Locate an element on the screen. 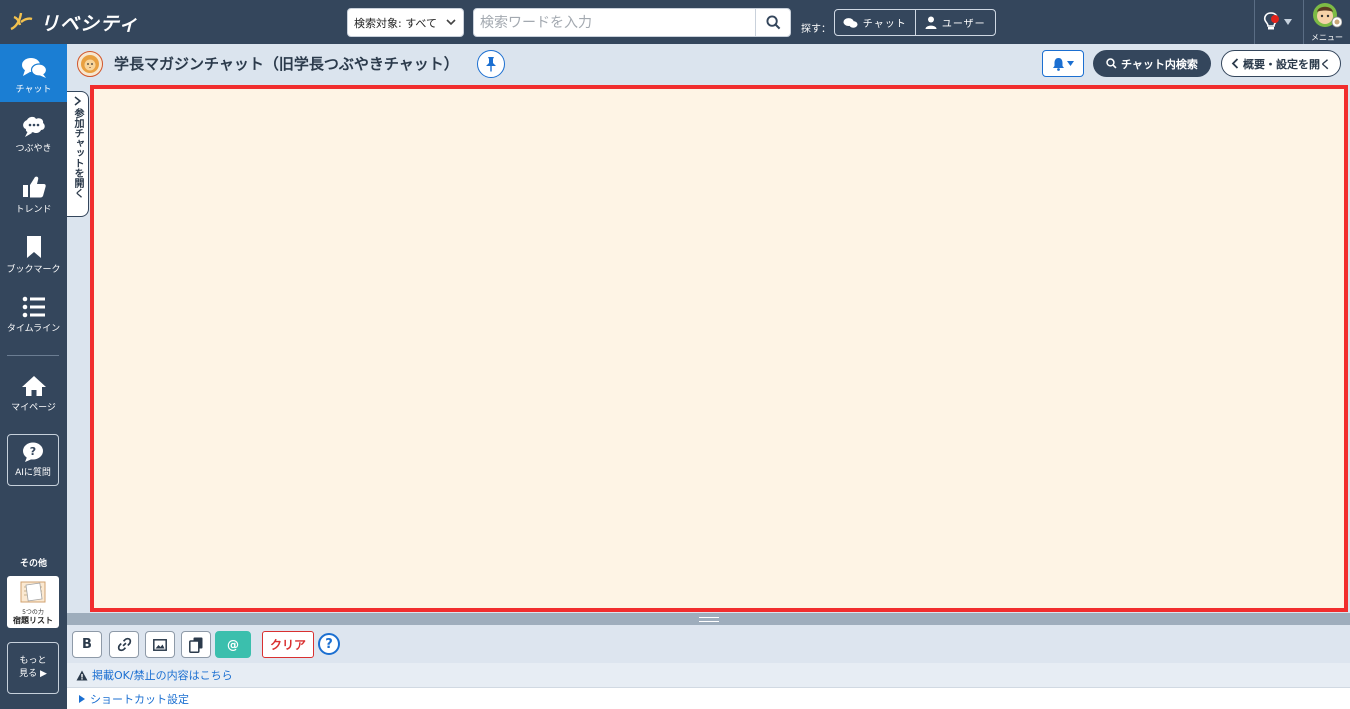 The height and width of the screenshot is (709, 1350). pin-icon is located at coordinates (491, 64).